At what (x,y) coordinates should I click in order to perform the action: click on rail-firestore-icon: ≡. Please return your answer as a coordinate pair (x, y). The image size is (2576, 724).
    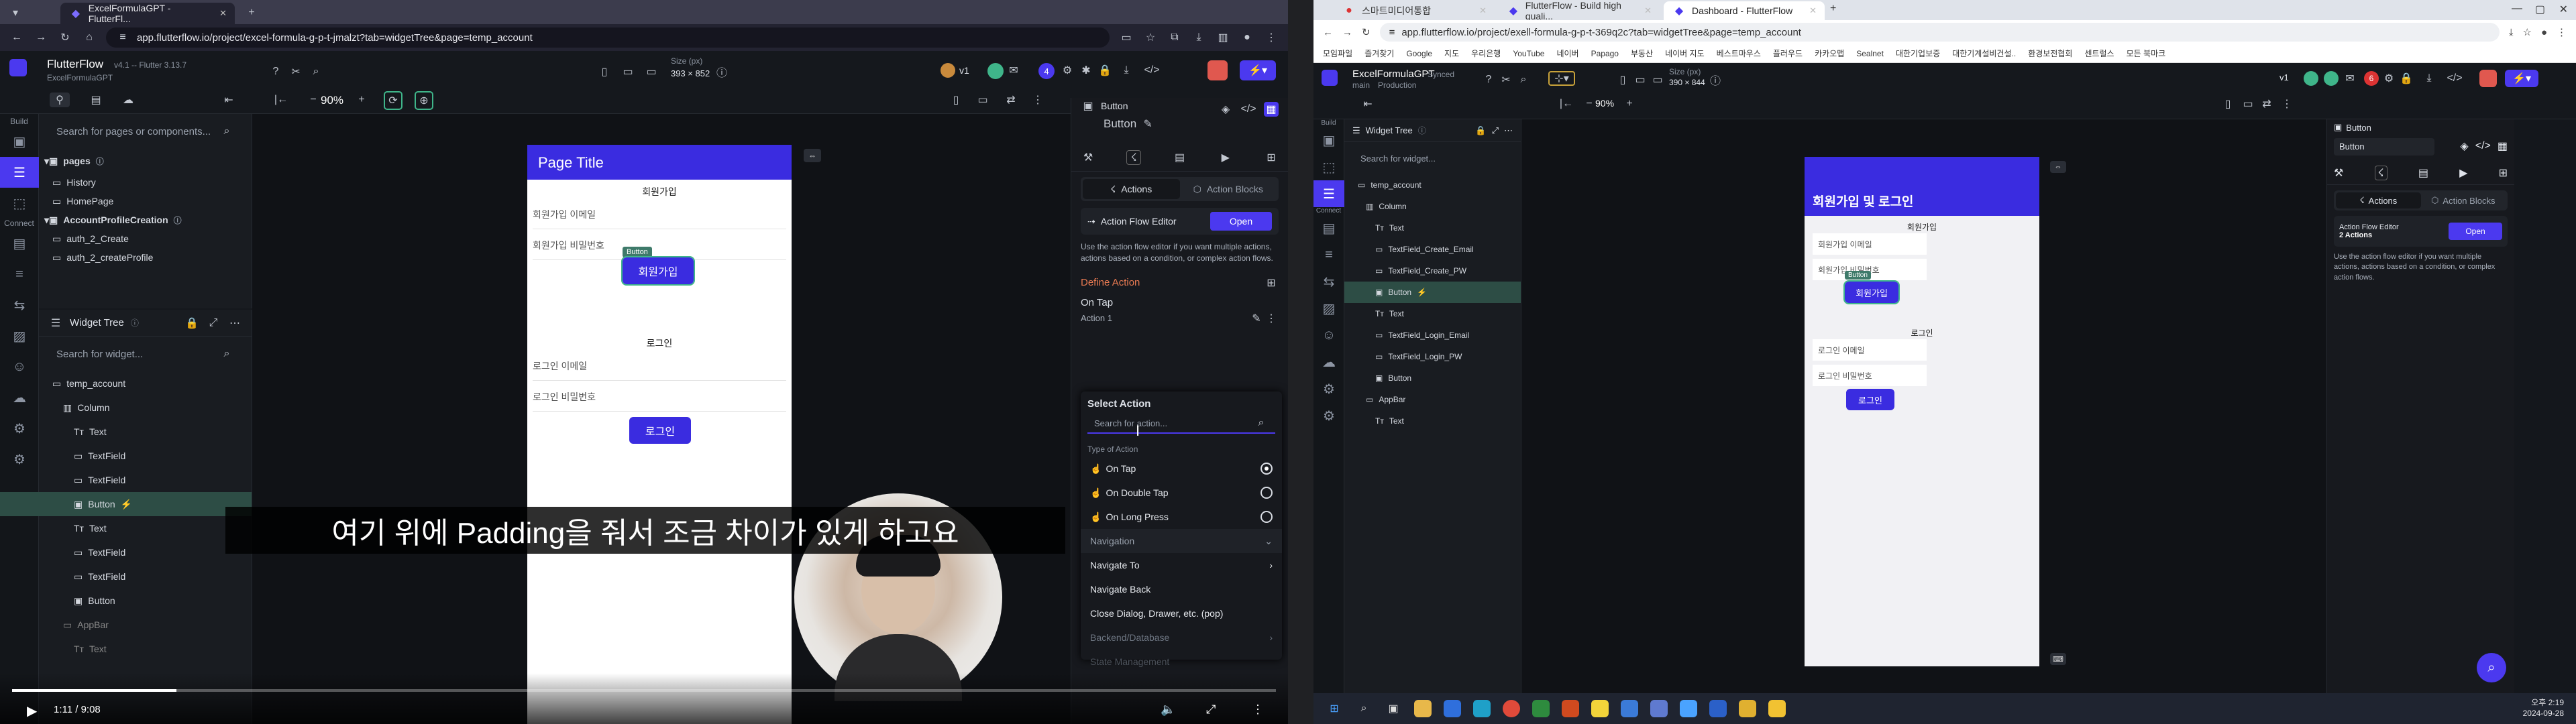
    Looking at the image, I should click on (1328, 254).